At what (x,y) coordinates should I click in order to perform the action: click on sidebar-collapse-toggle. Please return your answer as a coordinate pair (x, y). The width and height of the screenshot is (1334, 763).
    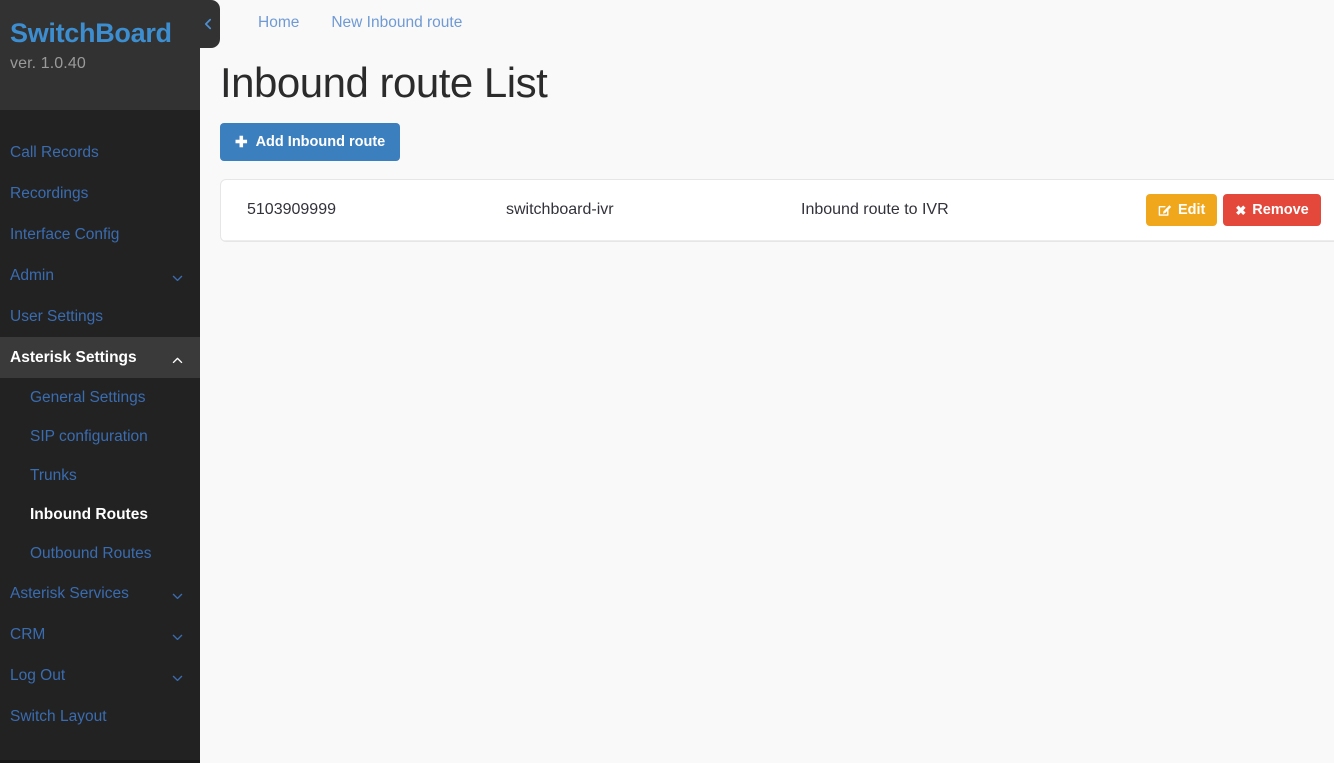
    Looking at the image, I should click on (208, 24).